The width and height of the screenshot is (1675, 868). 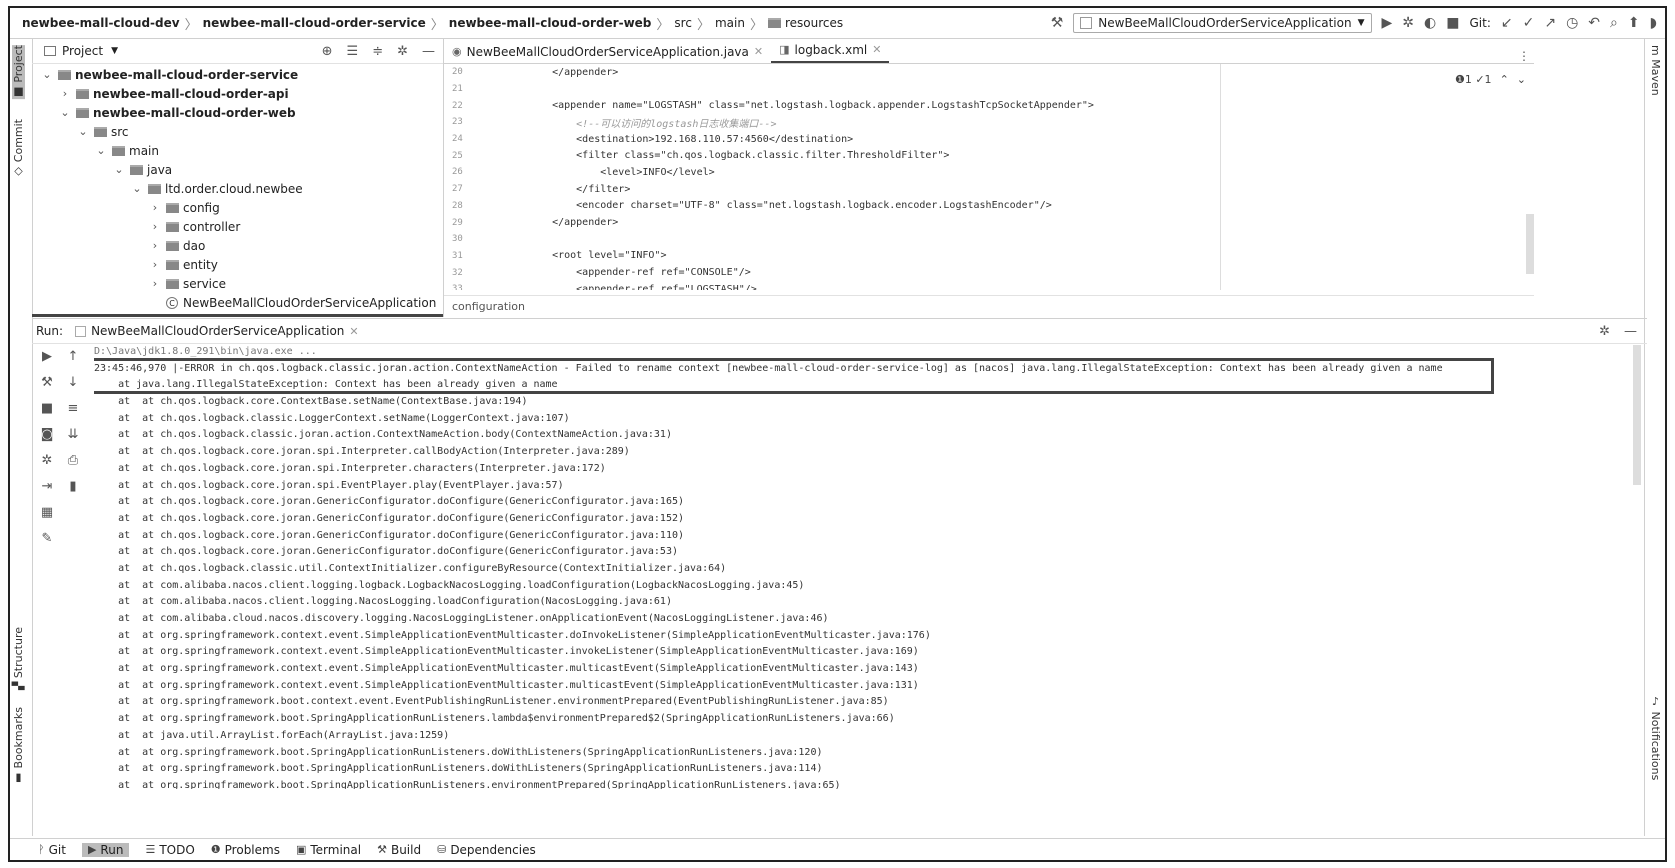 I want to click on coverage-icon: ◐, so click(x=1430, y=23).